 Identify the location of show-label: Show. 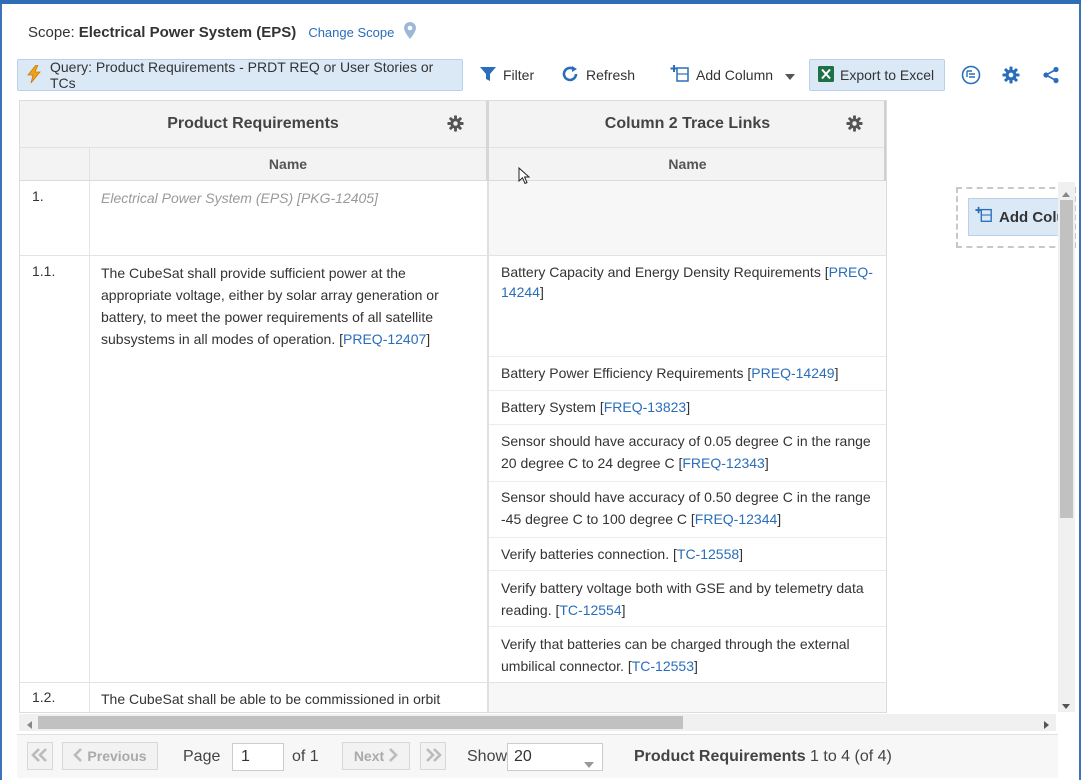
(487, 756).